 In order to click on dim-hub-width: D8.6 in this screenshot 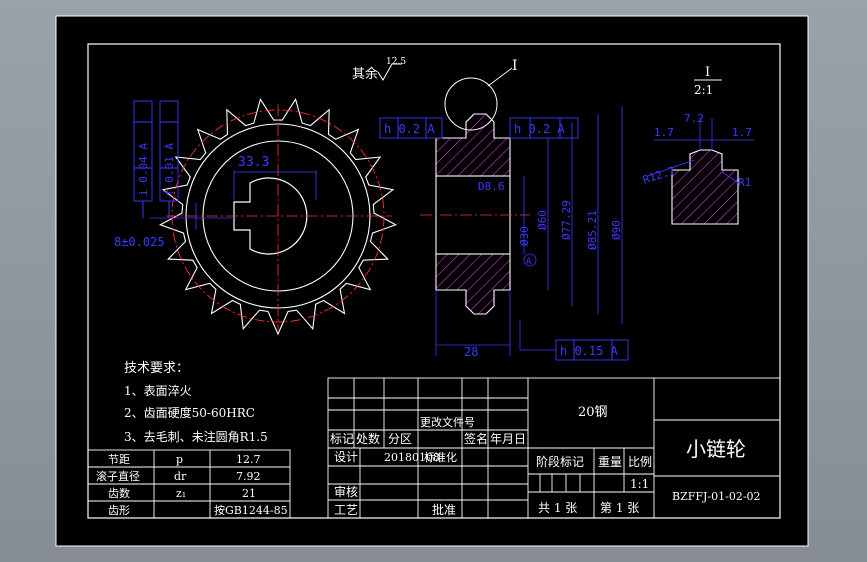, I will do `click(491, 186)`.